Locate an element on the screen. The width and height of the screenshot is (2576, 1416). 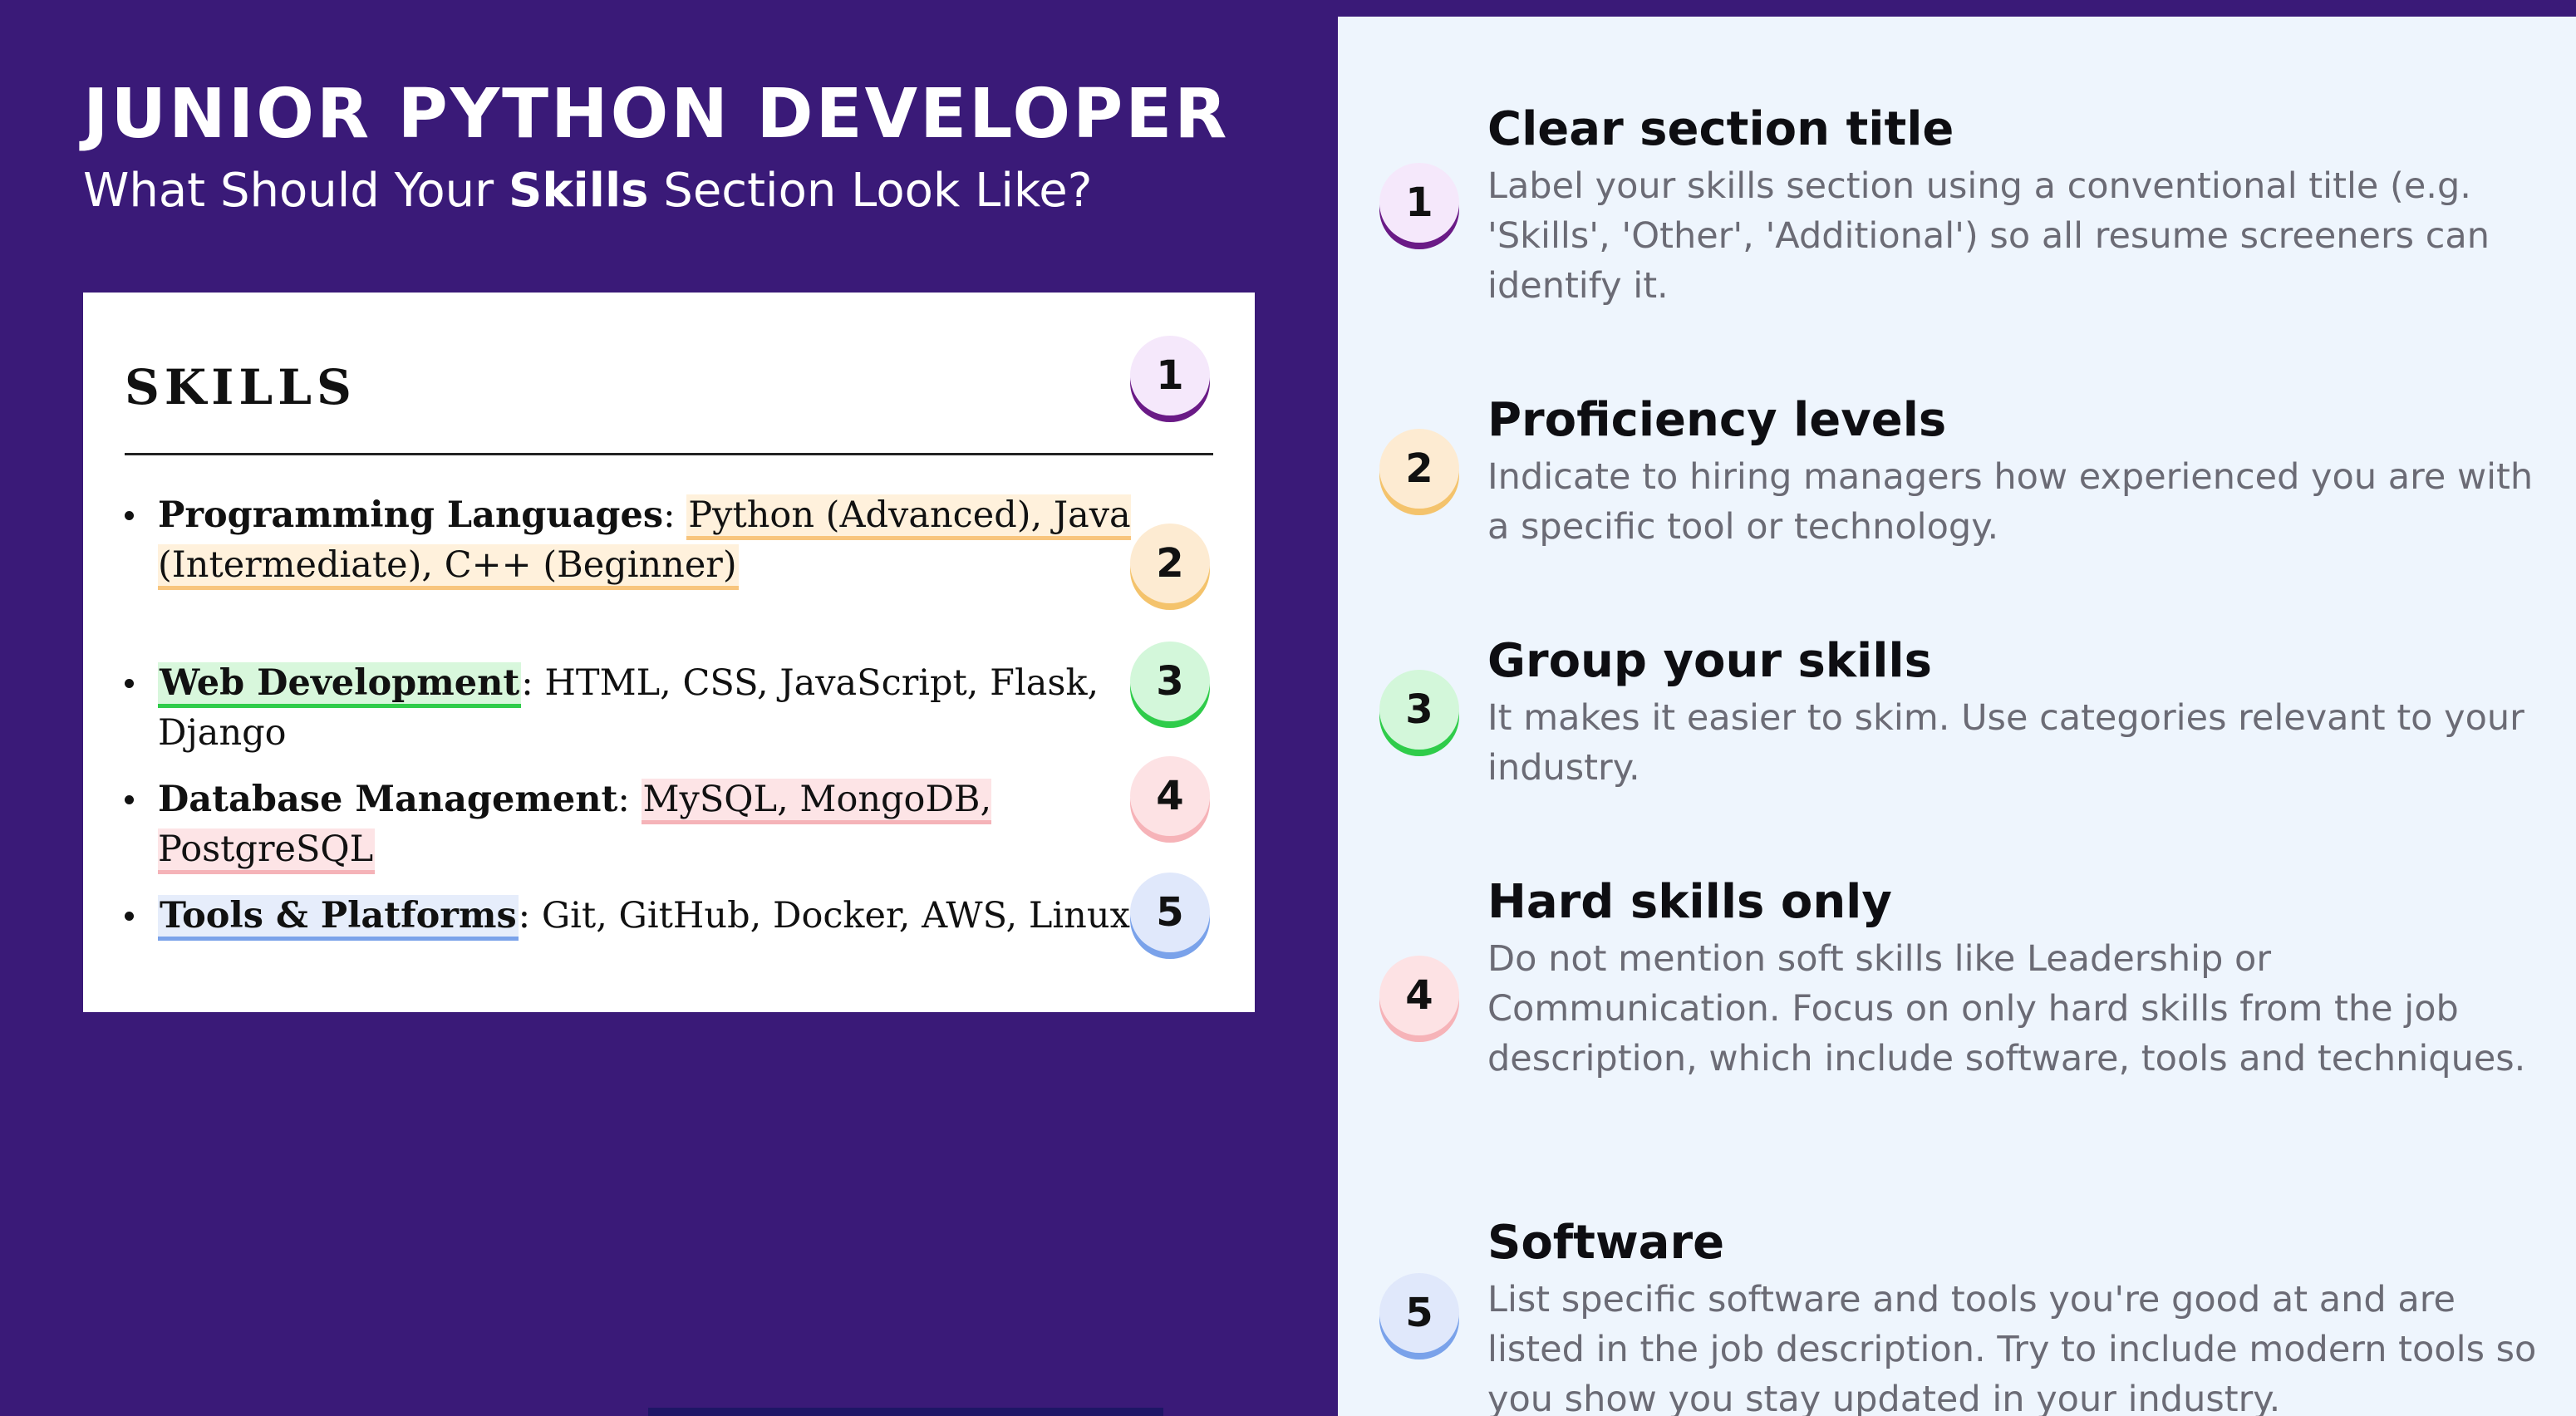
bottom-accent-strip is located at coordinates (905, 1412).